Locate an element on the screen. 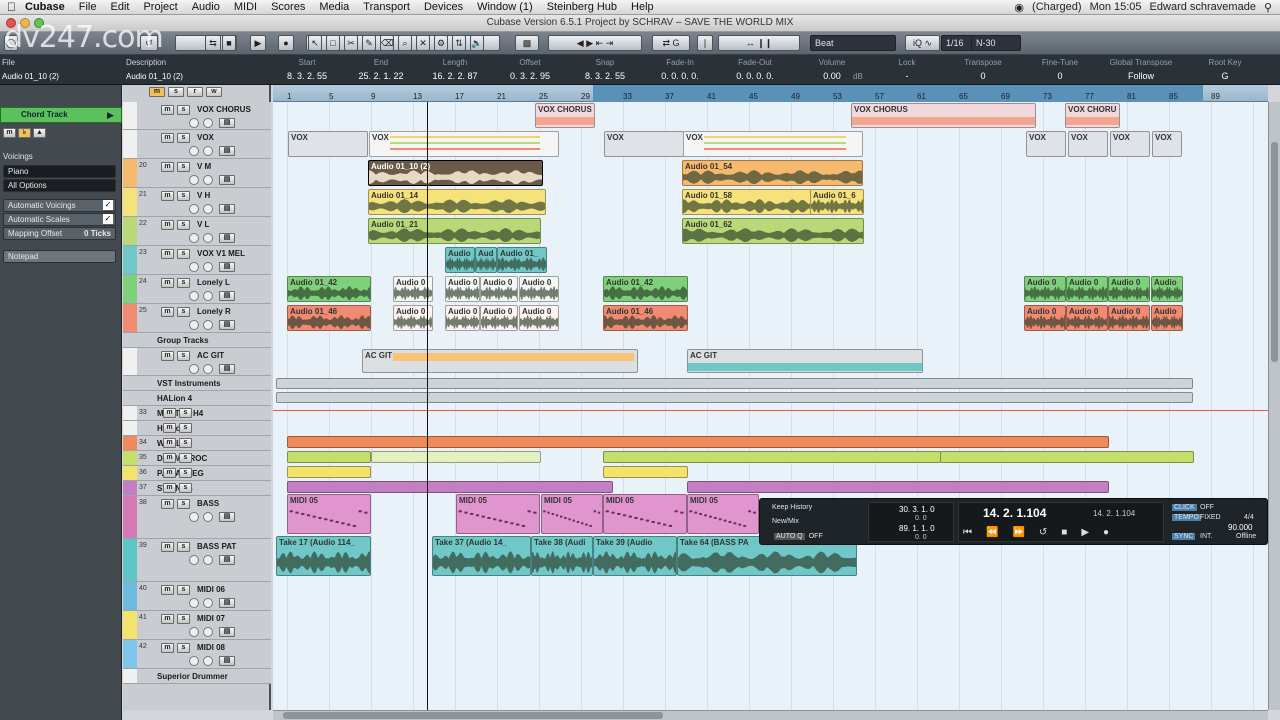 The image size is (1280, 720). menu-item: Help is located at coordinates (642, 7).